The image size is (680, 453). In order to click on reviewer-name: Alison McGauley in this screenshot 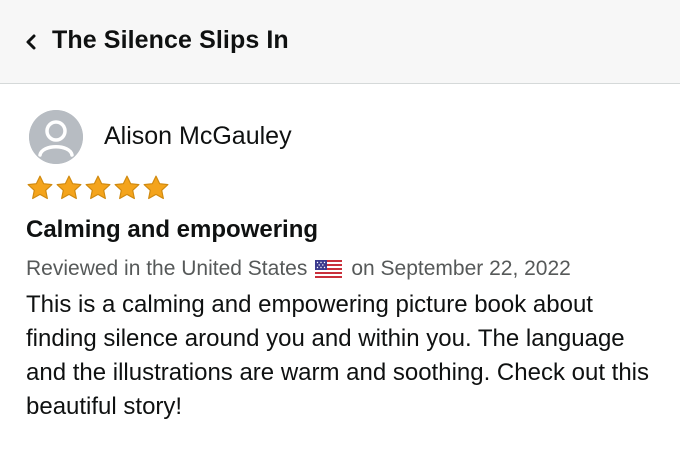, I will do `click(198, 136)`.